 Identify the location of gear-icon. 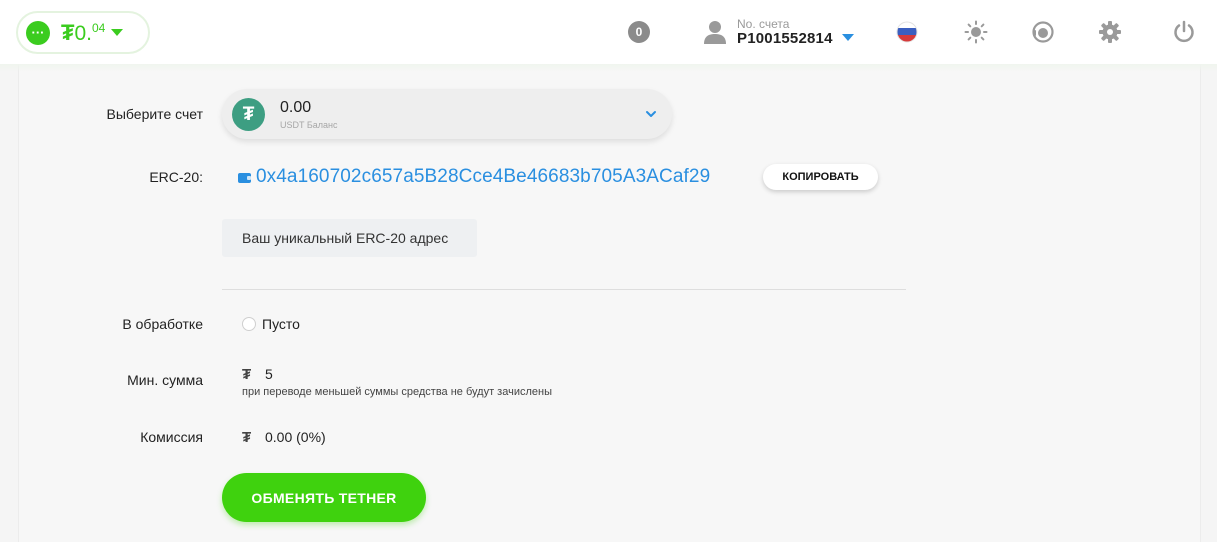
(1110, 32).